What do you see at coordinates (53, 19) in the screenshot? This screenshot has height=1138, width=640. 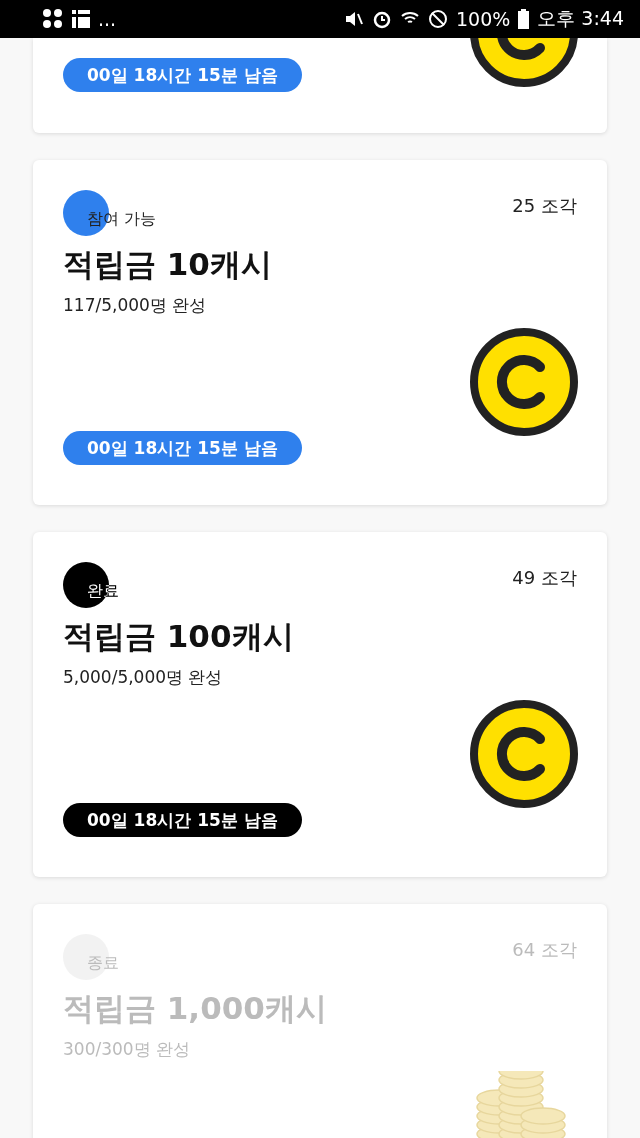 I see `app-icon` at bounding box center [53, 19].